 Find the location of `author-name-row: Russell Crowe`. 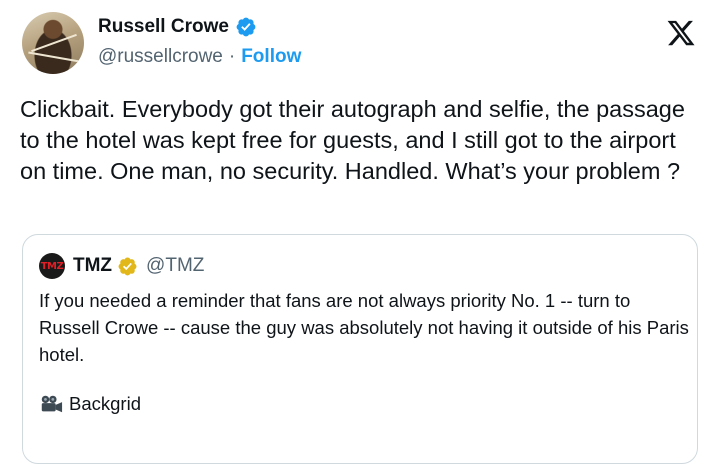

author-name-row: Russell Crowe is located at coordinates (177, 27).